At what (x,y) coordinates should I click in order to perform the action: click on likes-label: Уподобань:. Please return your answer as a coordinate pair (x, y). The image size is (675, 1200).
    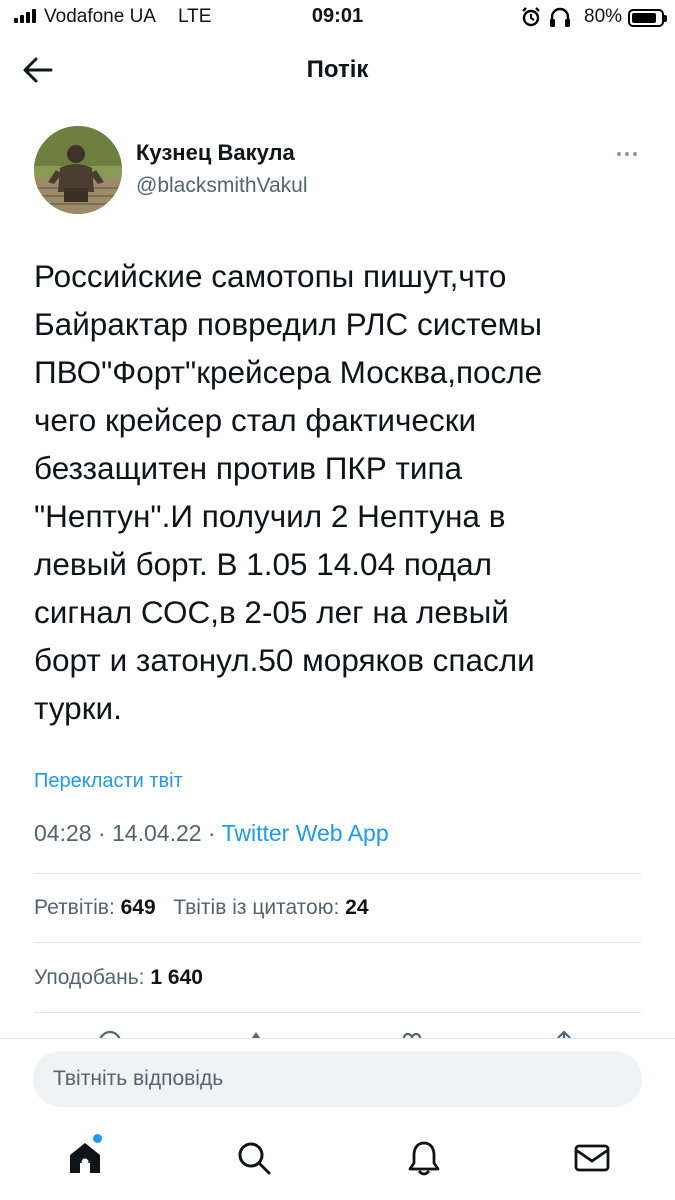
    Looking at the image, I should click on (89, 977).